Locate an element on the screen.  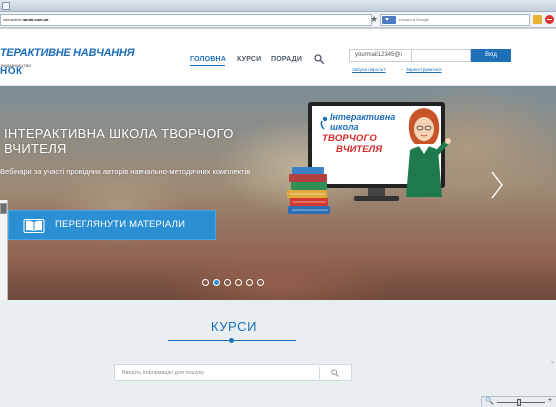
forgot-password-link: Забули пароль? is located at coordinates (369, 69).